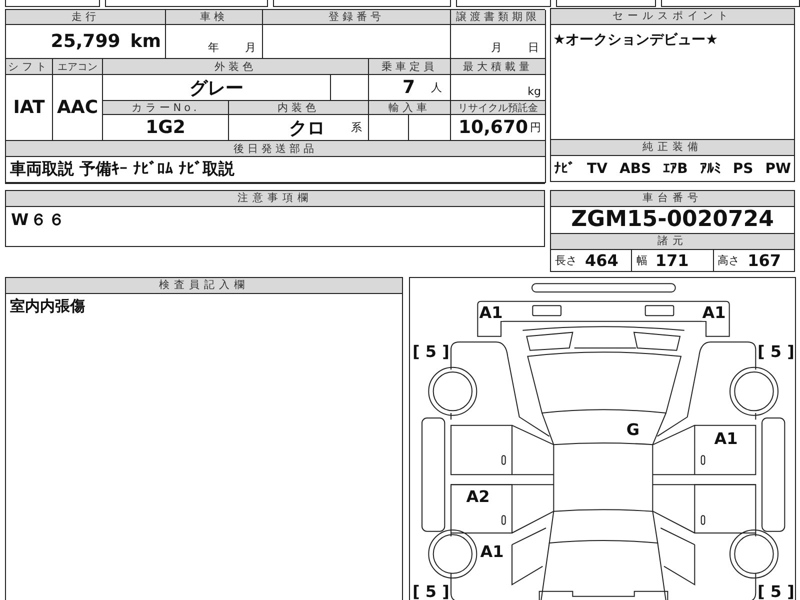 The height and width of the screenshot is (600, 800). I want to click on field-value: 10,670, so click(493, 127).